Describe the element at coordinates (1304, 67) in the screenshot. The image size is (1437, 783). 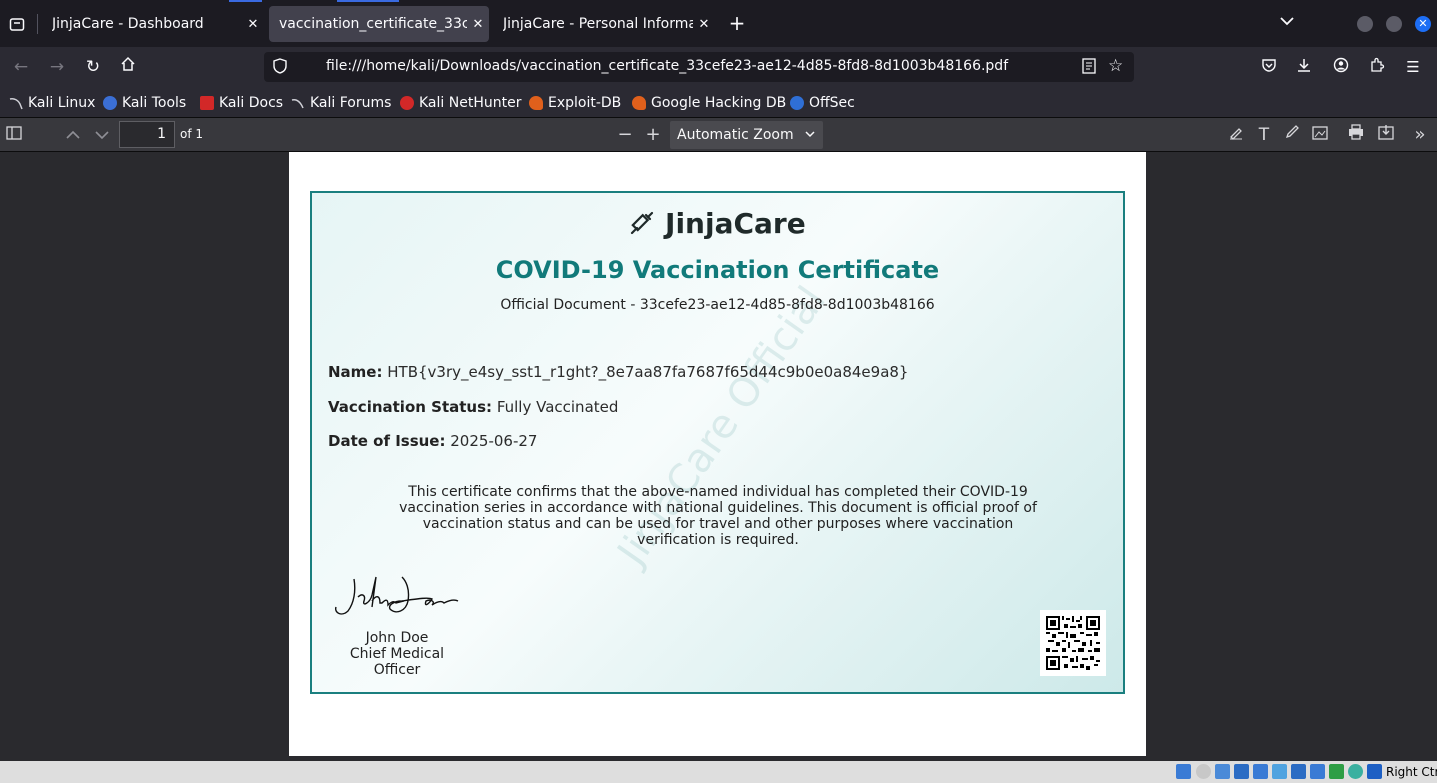
I see `downloads-icon` at that location.